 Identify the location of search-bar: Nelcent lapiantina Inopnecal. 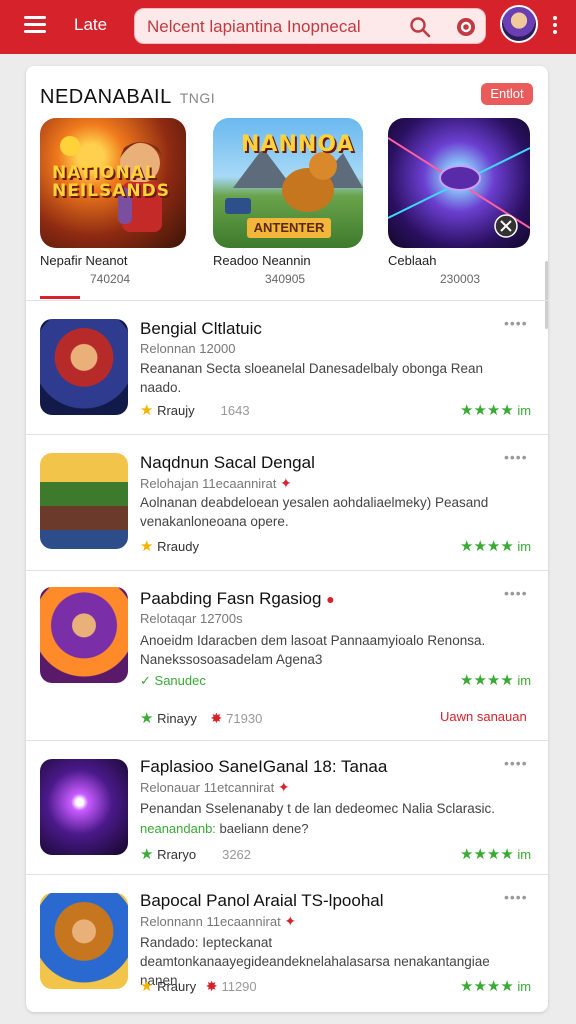
(310, 26).